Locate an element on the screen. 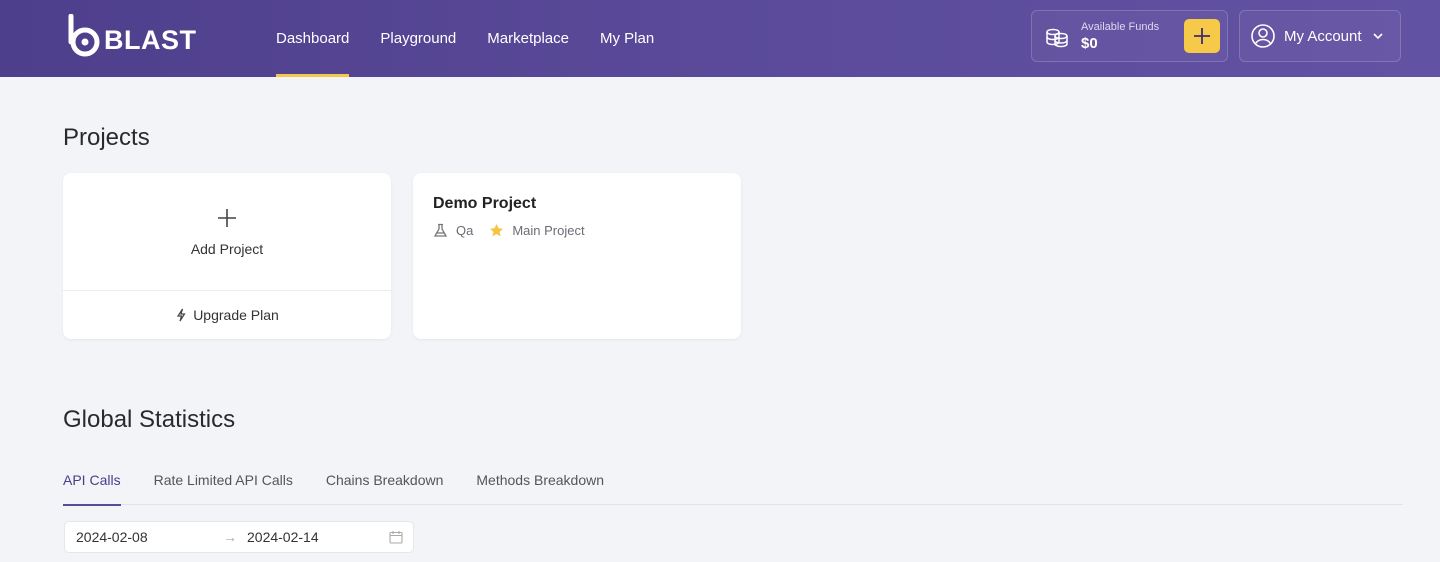 The width and height of the screenshot is (1440, 562). add-project-label: Add Project is located at coordinates (227, 249).